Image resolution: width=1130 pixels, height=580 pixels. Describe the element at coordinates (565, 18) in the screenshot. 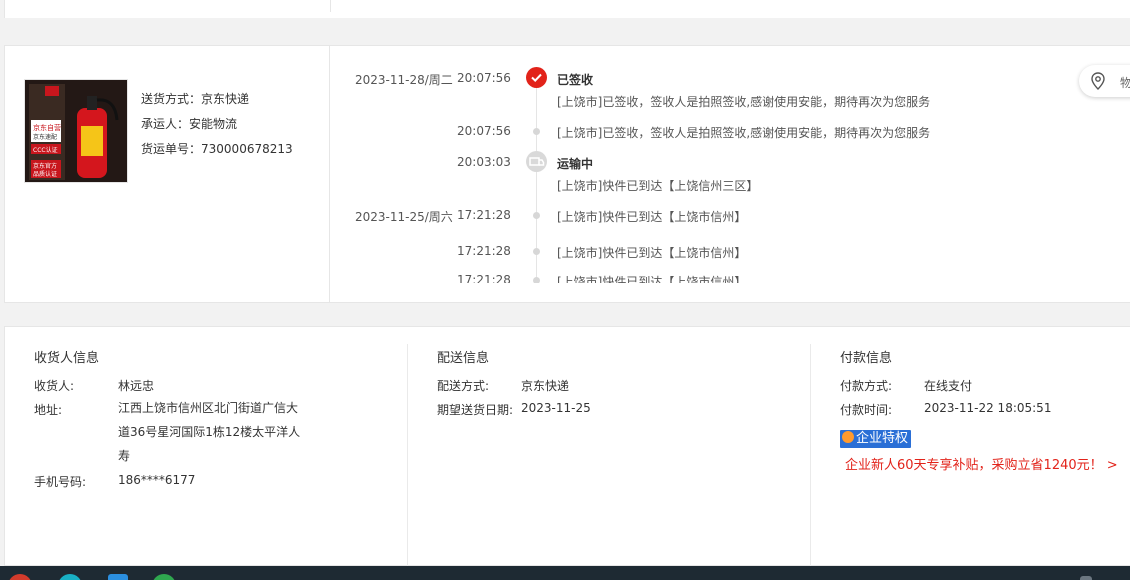

I see `zigzag-edge` at that location.